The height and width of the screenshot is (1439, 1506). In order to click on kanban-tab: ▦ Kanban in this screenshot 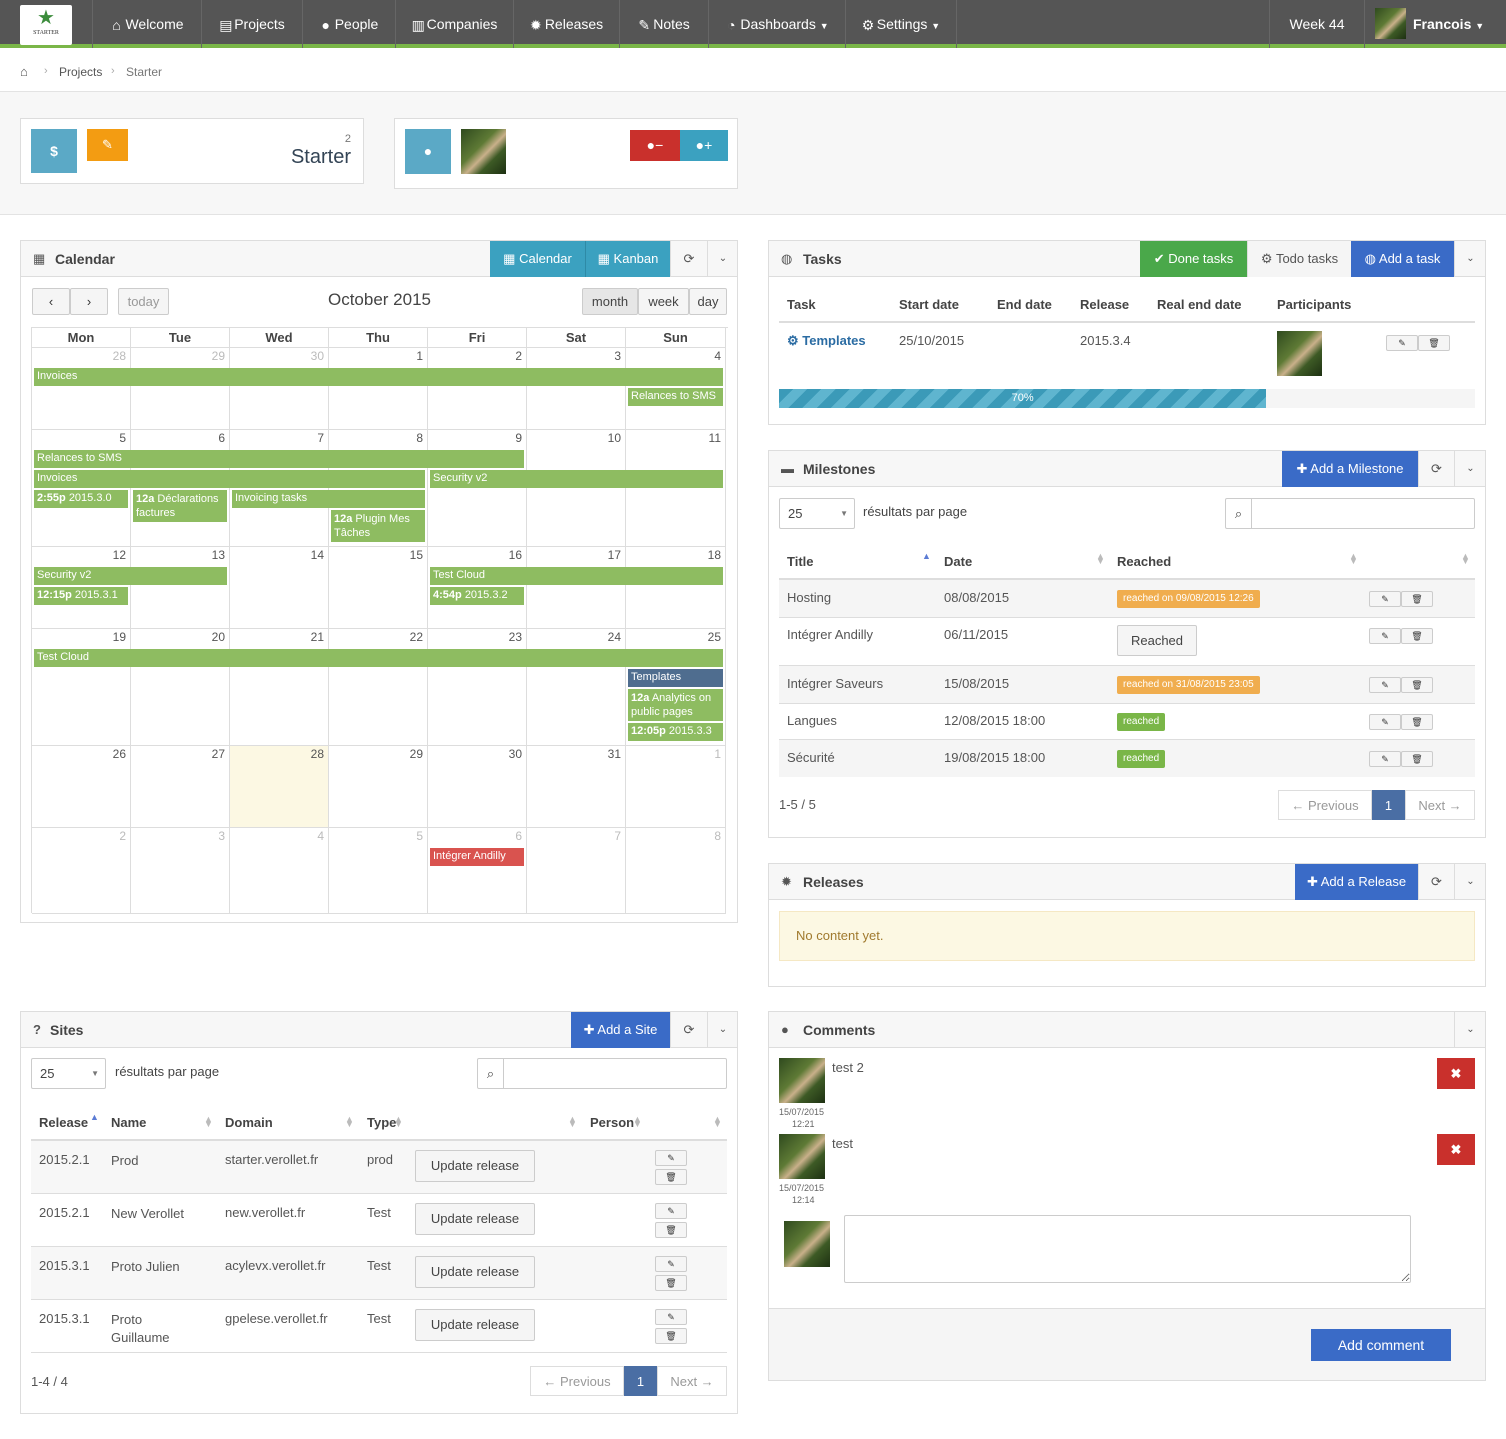, I will do `click(627, 259)`.